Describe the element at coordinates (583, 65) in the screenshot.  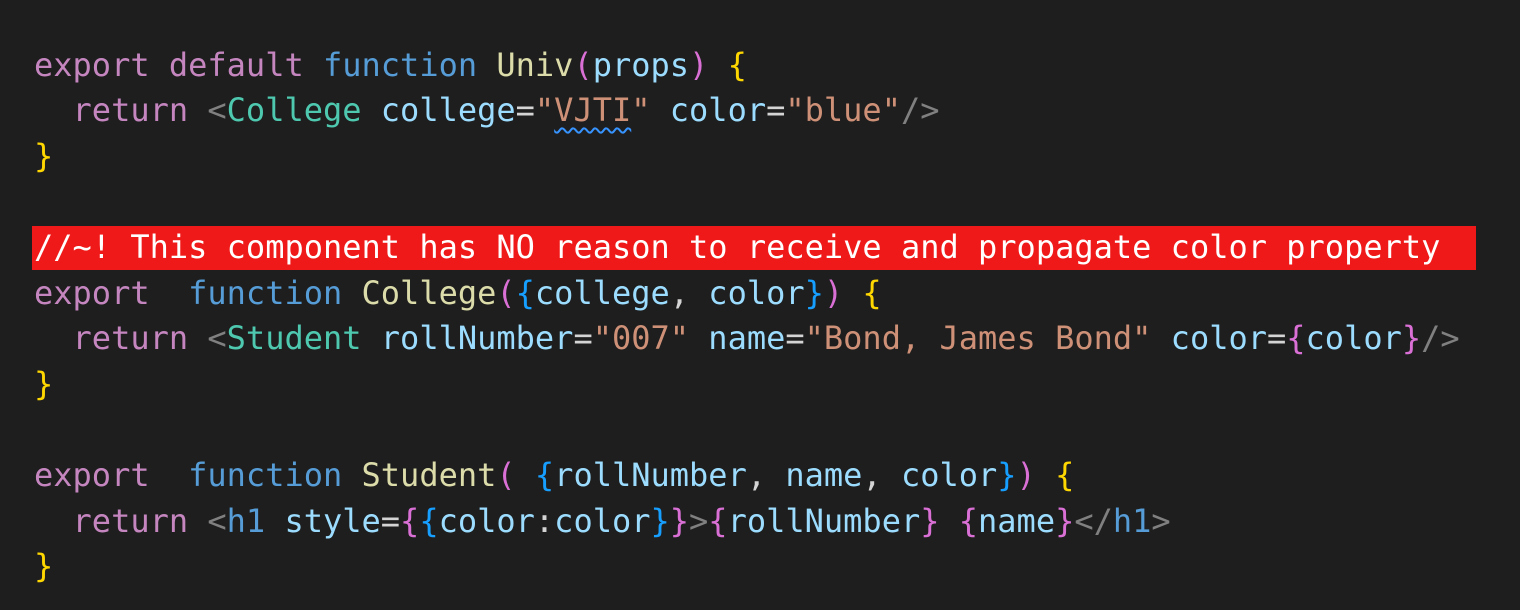
I see `paren-open: (` at that location.